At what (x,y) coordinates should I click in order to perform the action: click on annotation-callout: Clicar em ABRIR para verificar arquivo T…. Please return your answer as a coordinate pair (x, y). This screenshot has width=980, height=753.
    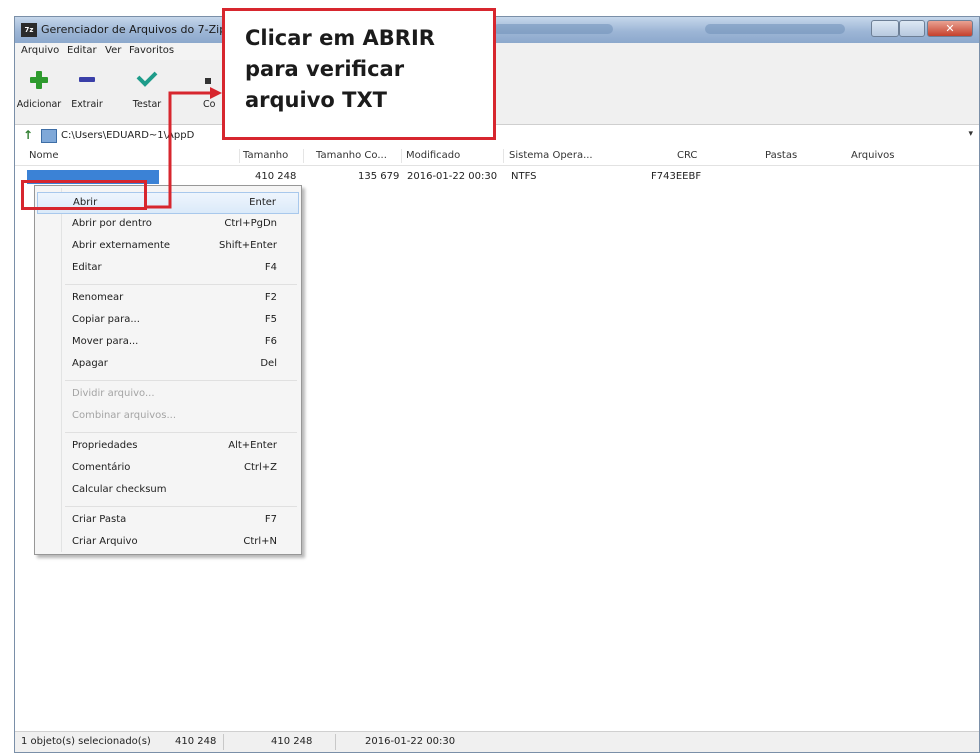
    Looking at the image, I should click on (359, 74).